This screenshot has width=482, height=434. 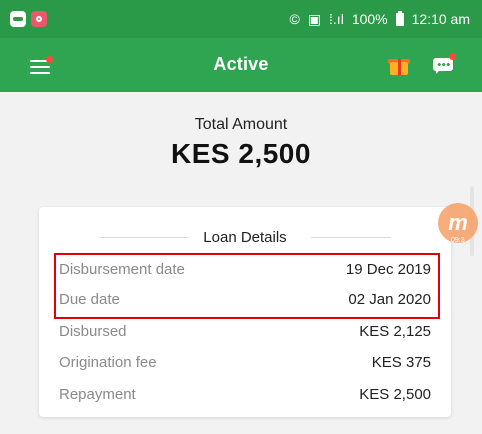 What do you see at coordinates (389, 299) in the screenshot?
I see `row-value: 02 Jan 2020` at bounding box center [389, 299].